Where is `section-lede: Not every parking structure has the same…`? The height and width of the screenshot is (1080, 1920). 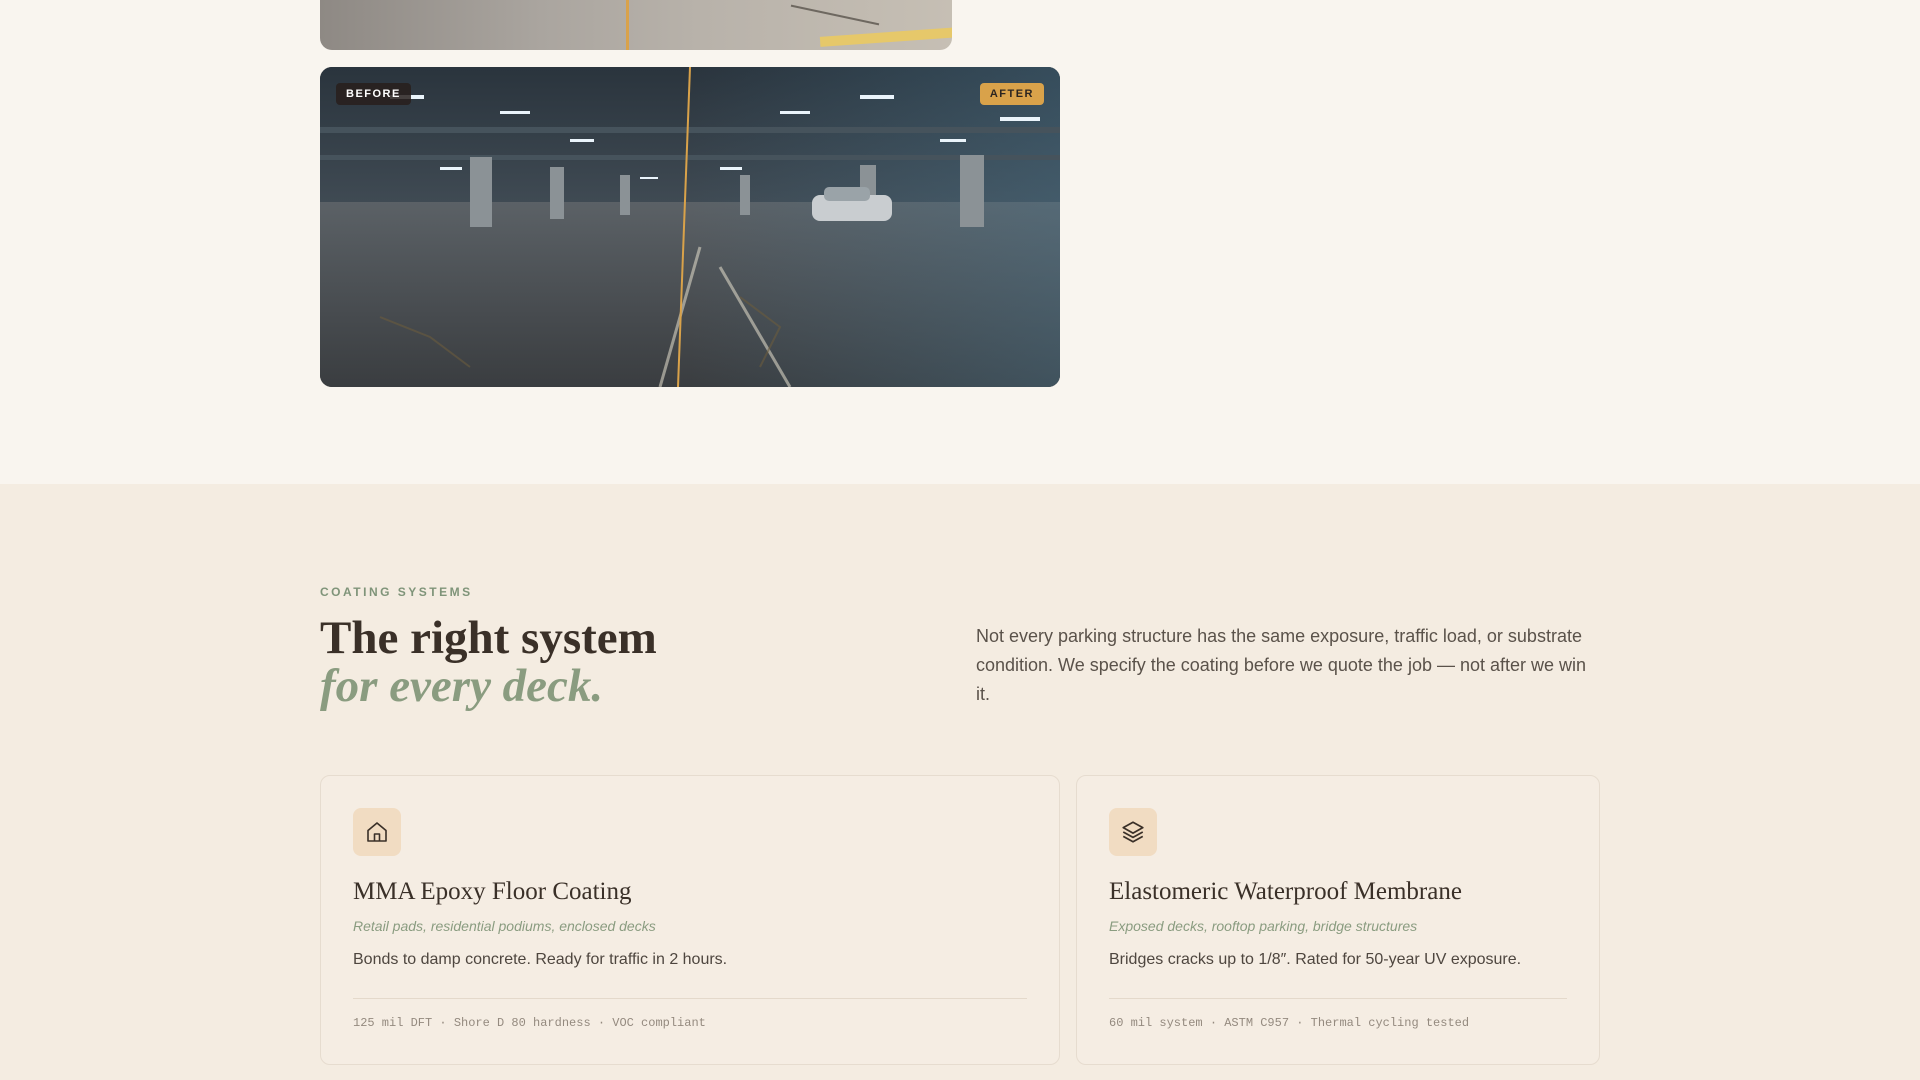 section-lede: Not every parking structure has the same… is located at coordinates (1281, 665).